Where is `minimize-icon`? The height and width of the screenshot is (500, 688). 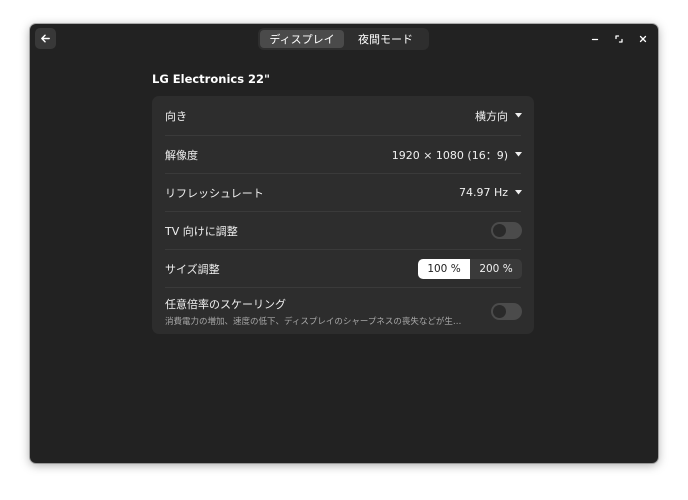 minimize-icon is located at coordinates (595, 39).